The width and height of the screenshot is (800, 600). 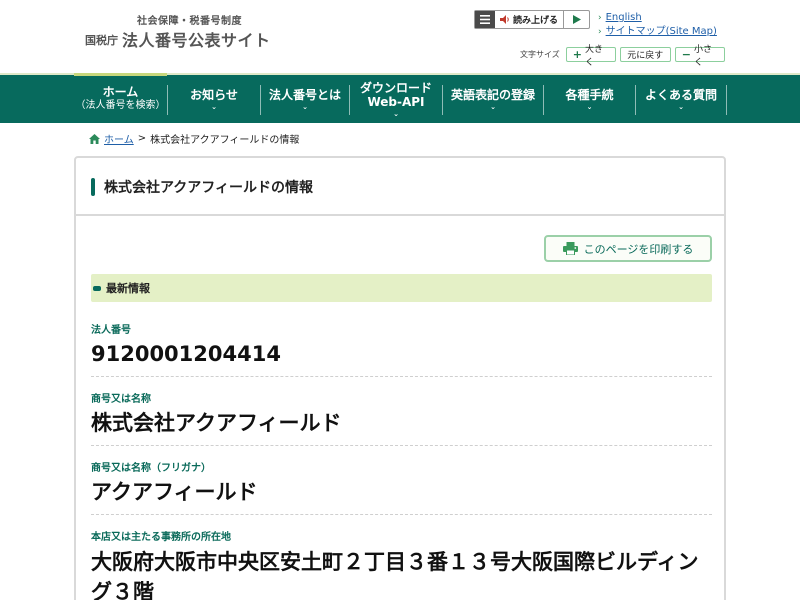 I want to click on font-larger-button: + 大きく, so click(x=590, y=56).